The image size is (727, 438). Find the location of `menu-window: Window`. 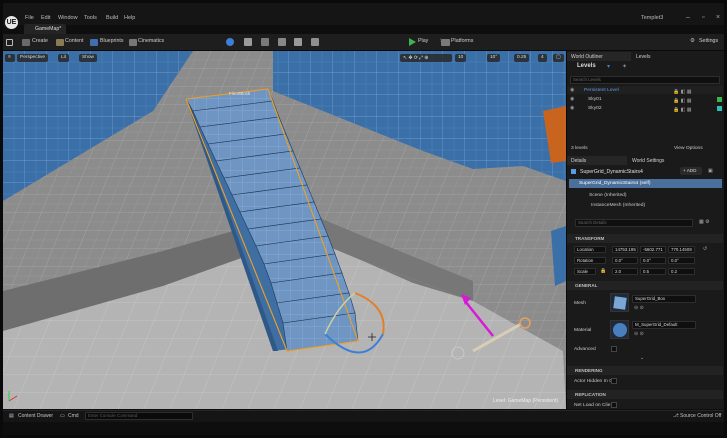

menu-window: Window is located at coordinates (68, 18).